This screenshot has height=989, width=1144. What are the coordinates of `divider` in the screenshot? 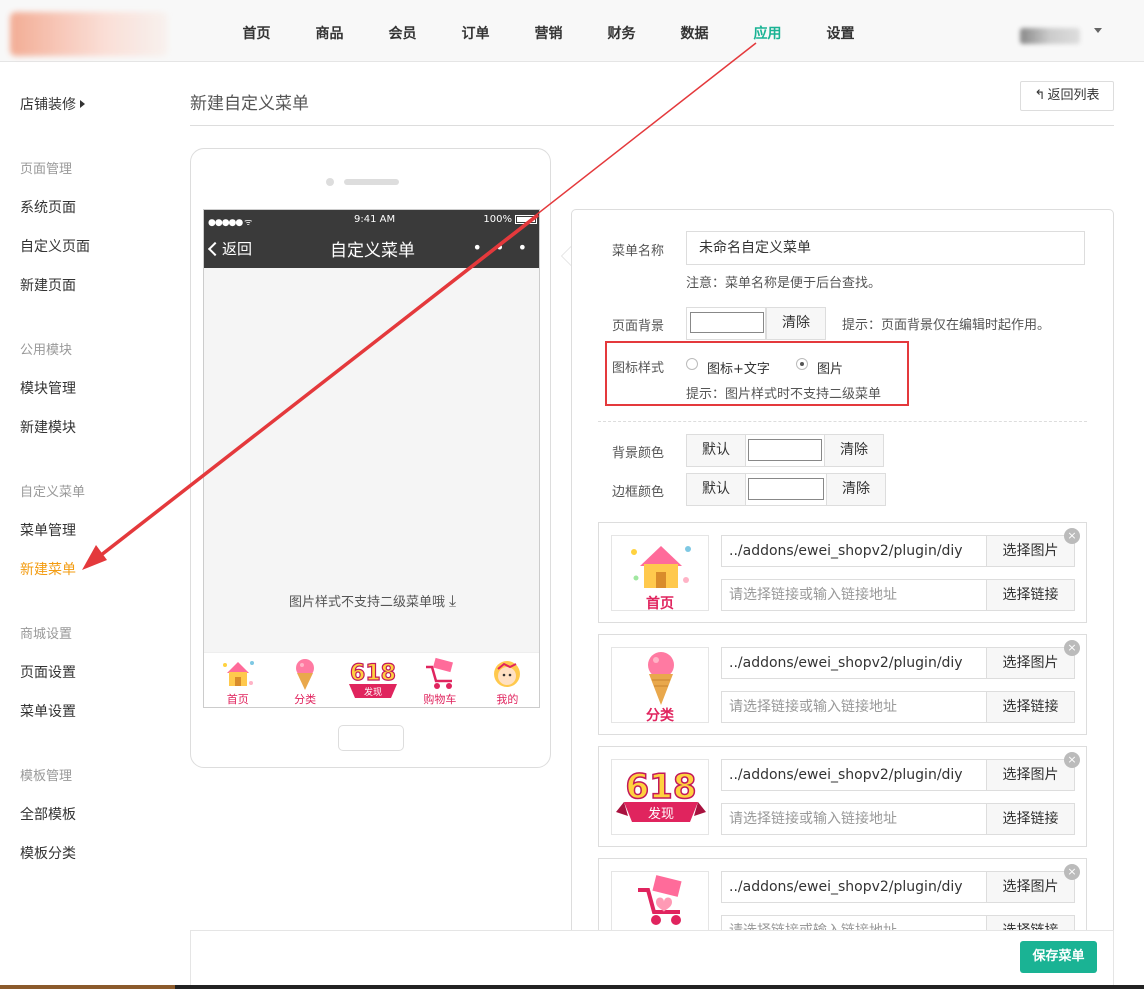 It's located at (652, 125).